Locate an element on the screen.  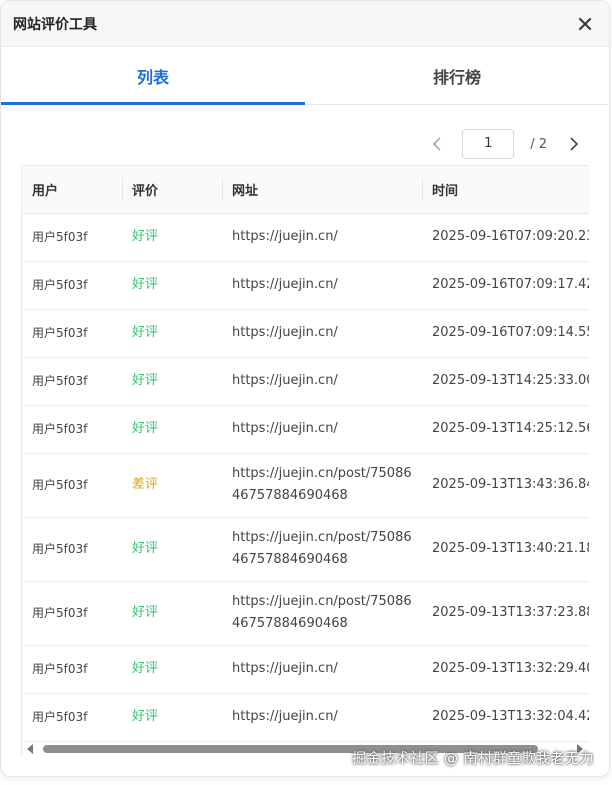
tab-ranking: 排行榜 is located at coordinates (457, 75).